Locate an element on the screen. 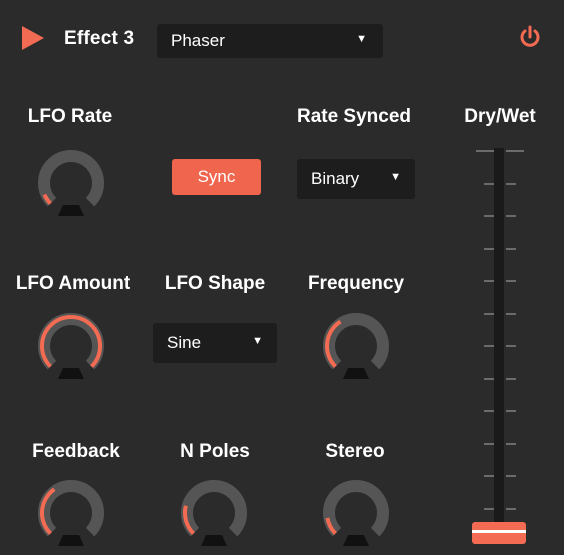 The image size is (564, 555). rate-synced-label: Rate Synced is located at coordinates (354, 116).